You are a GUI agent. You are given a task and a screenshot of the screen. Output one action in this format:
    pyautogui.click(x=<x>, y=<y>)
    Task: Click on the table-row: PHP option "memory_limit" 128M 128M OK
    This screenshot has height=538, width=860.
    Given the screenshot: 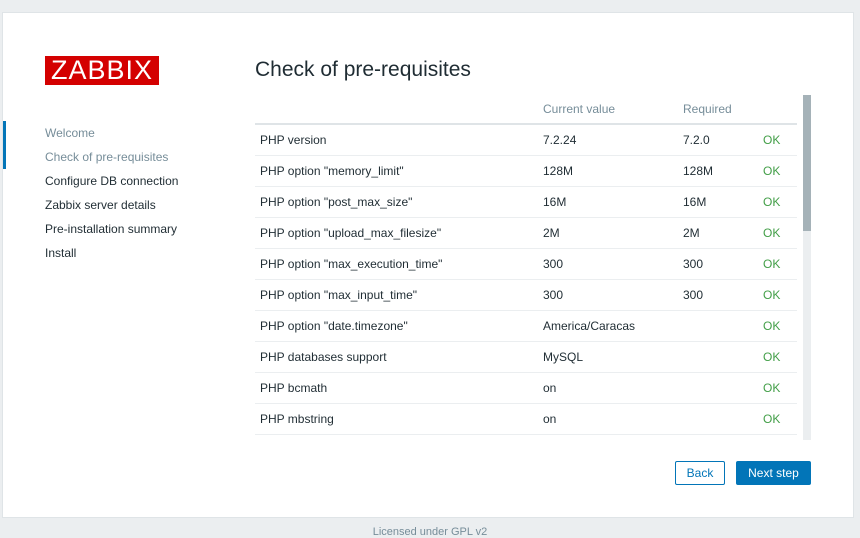 What is the action you would take?
    pyautogui.click(x=526, y=171)
    